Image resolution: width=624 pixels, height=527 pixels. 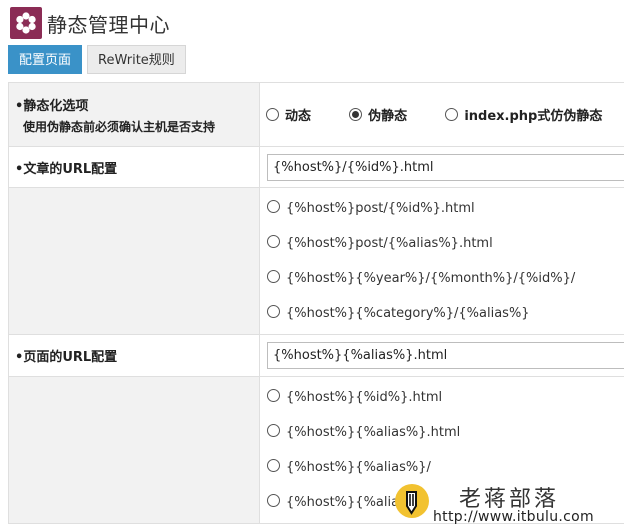 I want to click on static-mode-hint: 使用伪静态前必须确认主机是否支持, so click(x=119, y=126).